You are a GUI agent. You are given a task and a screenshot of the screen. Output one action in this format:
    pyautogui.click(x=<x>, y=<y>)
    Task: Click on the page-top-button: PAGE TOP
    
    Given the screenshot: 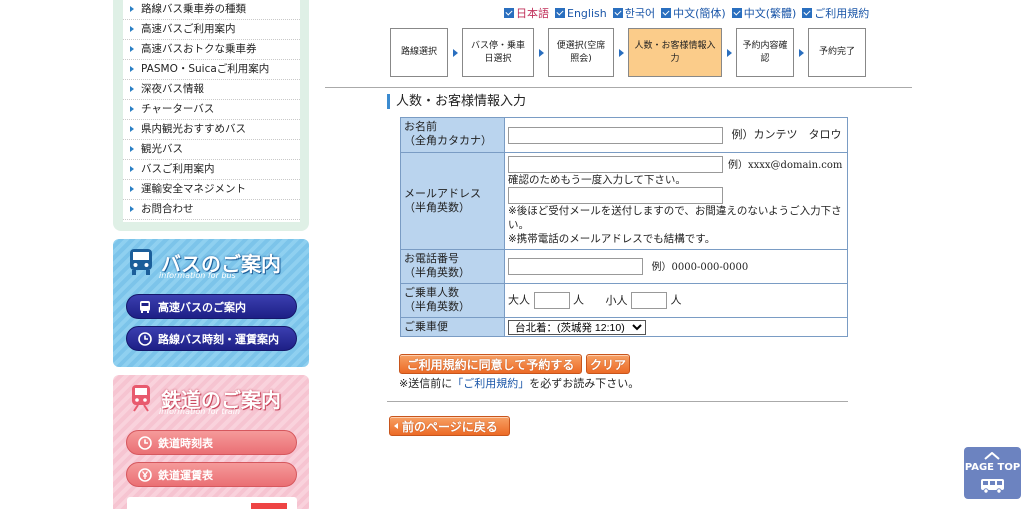 What is the action you would take?
    pyautogui.click(x=992, y=473)
    